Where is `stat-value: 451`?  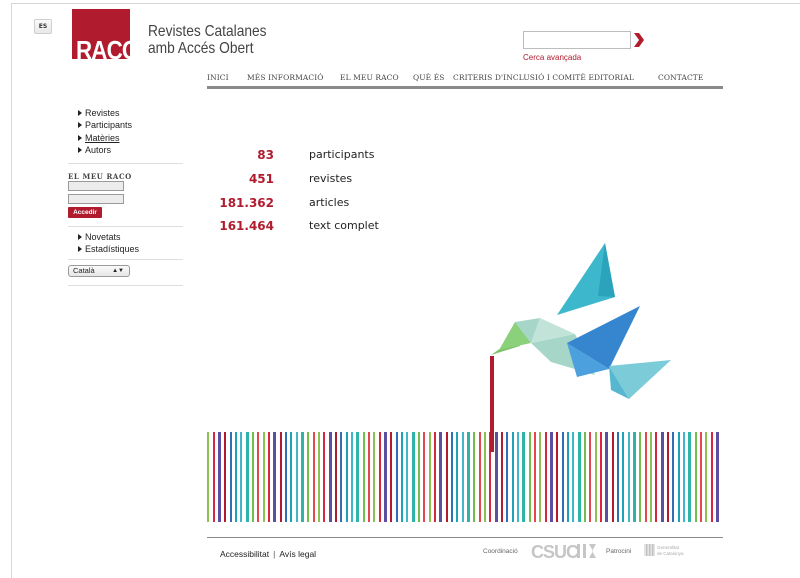 stat-value: 451 is located at coordinates (261, 179).